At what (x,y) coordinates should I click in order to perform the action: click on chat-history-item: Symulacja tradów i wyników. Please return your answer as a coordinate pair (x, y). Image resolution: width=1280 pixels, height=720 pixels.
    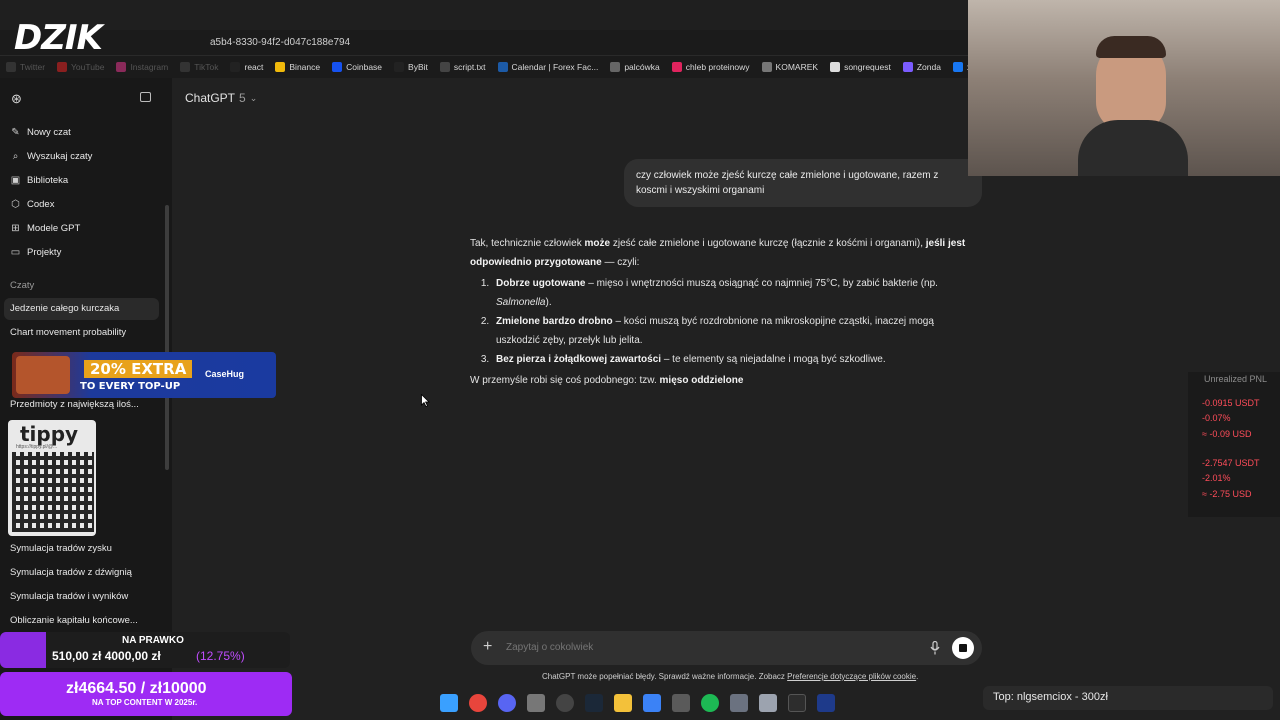
    Looking at the image, I should click on (69, 596).